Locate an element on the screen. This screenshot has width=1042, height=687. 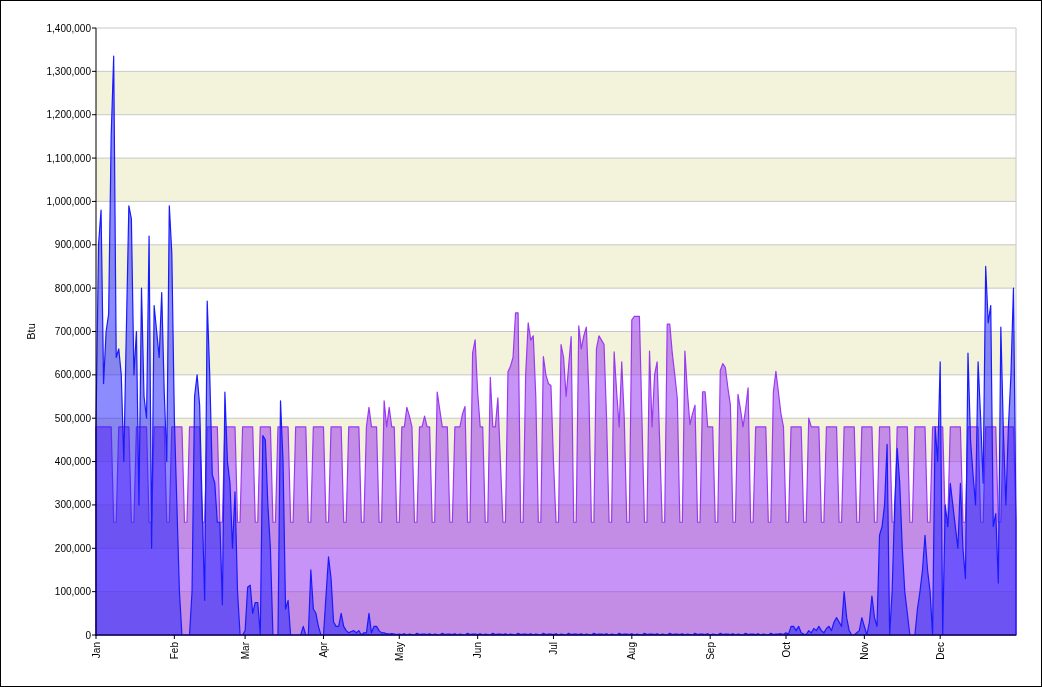
x-tick-label: Mar is located at coordinates (245, 651).